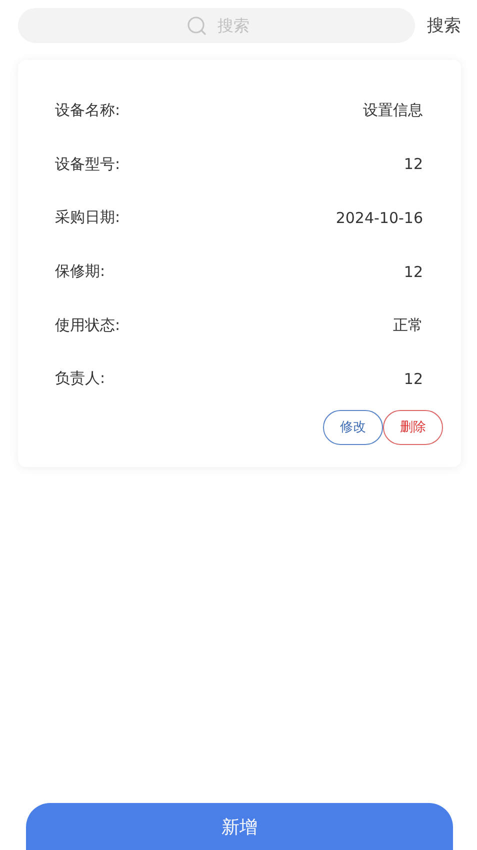  What do you see at coordinates (379, 217) in the screenshot?
I see `field-value: 2024-10-16` at bounding box center [379, 217].